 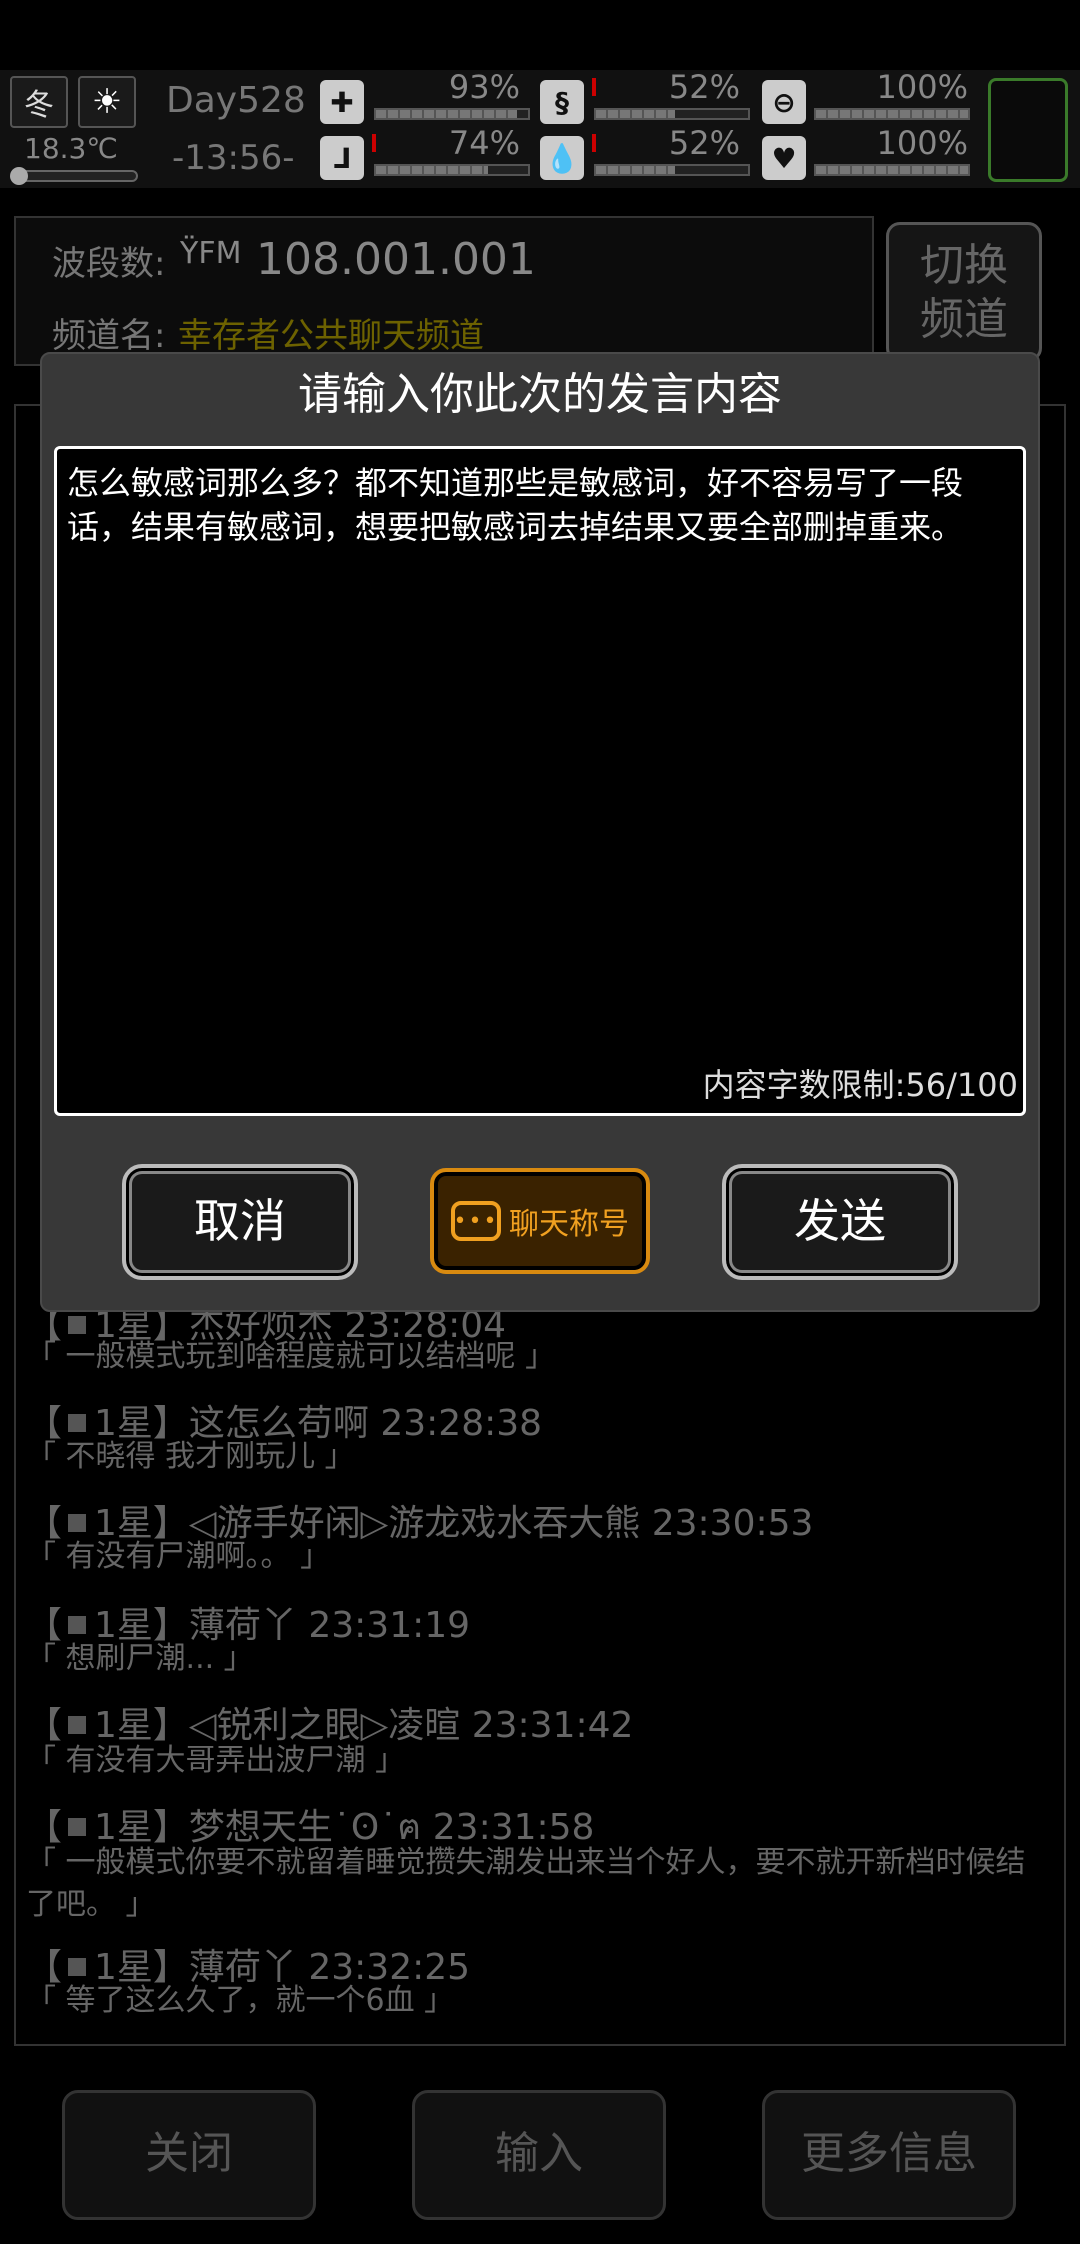 What do you see at coordinates (140, 1658) in the screenshot?
I see `chat-message-body: 「 想刷尸潮... 」` at bounding box center [140, 1658].